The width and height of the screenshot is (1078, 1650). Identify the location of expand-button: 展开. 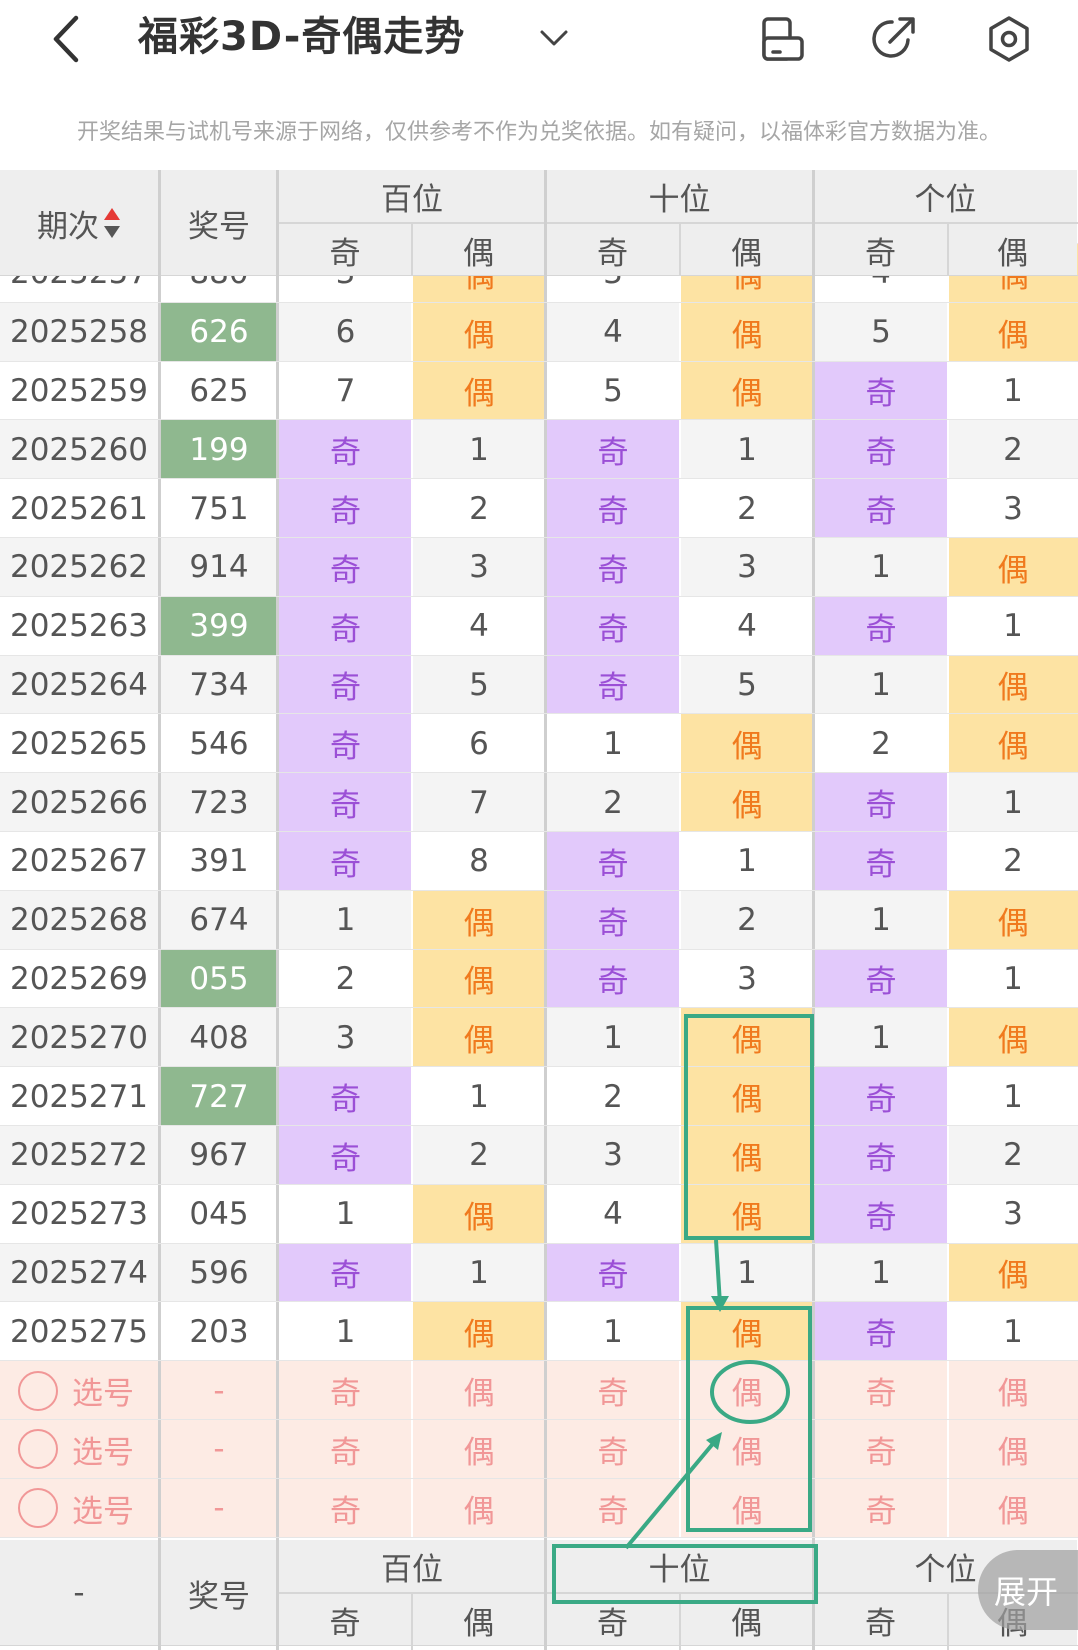
(1028, 1590).